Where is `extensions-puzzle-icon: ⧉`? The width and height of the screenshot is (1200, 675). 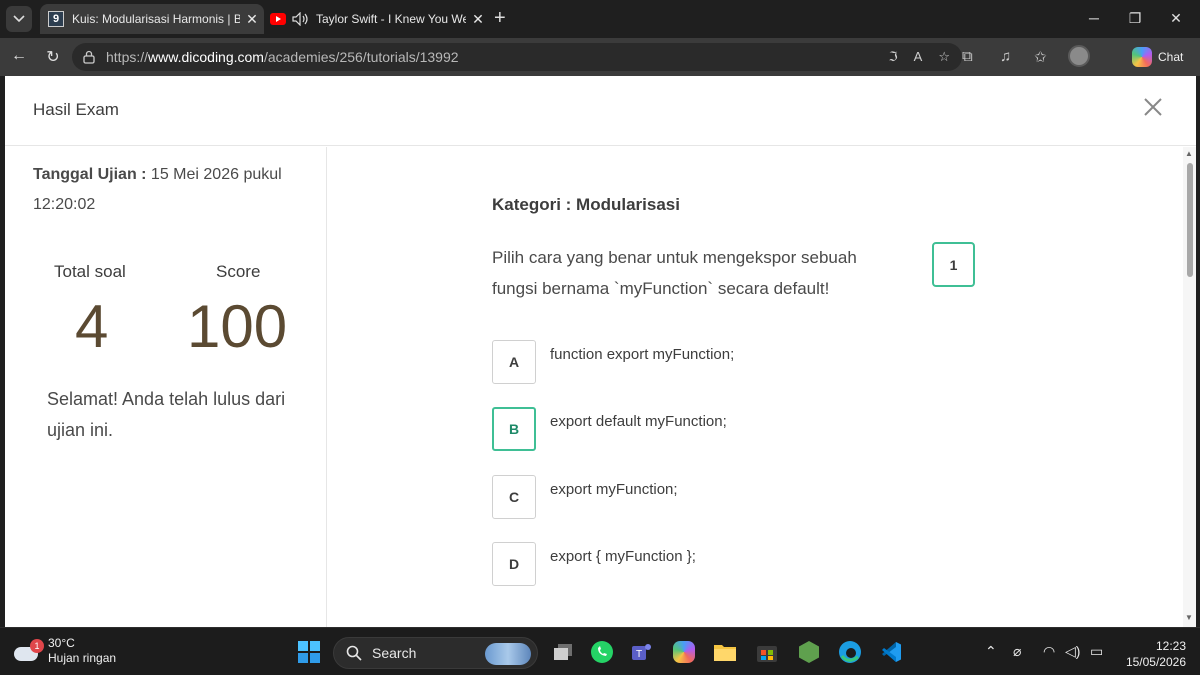 extensions-puzzle-icon: ⧉ is located at coordinates (967, 56).